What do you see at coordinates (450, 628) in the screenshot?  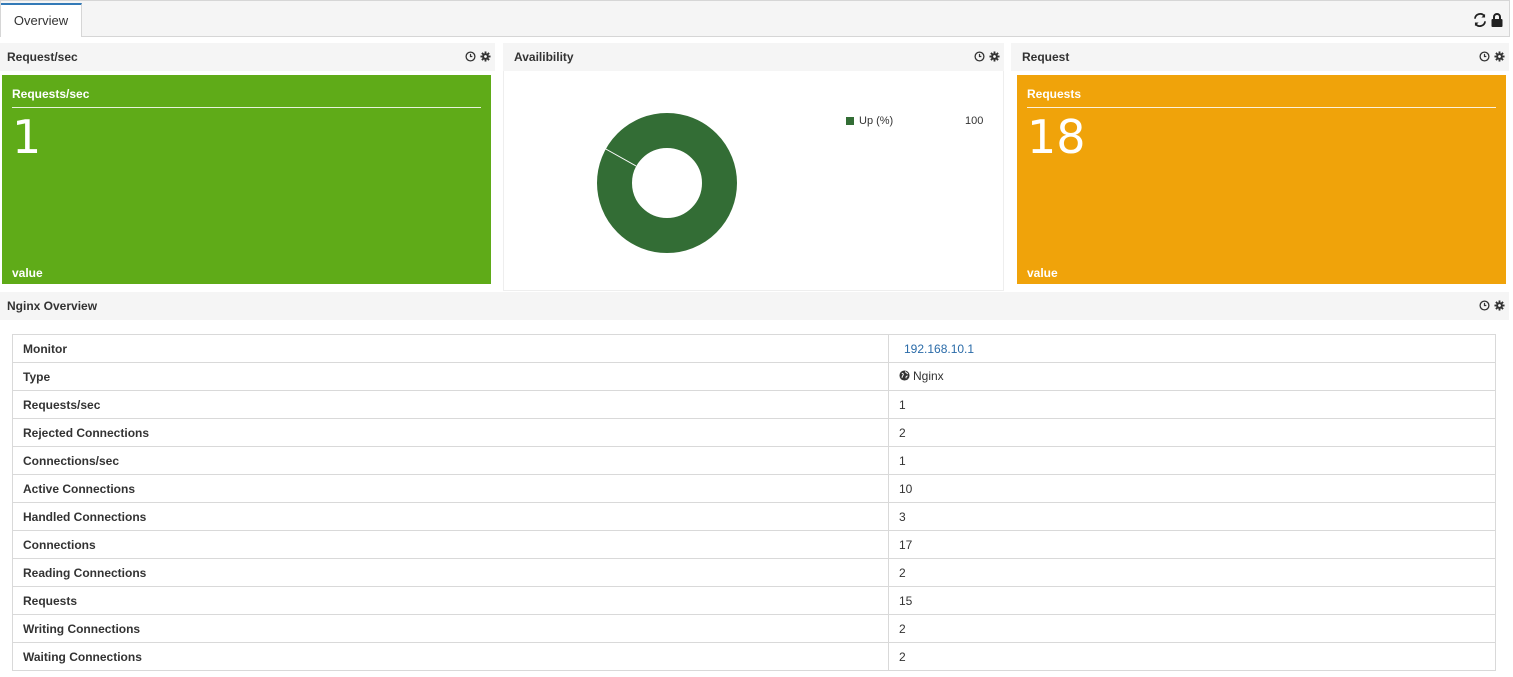 I see `row-label: Writing Connections` at bounding box center [450, 628].